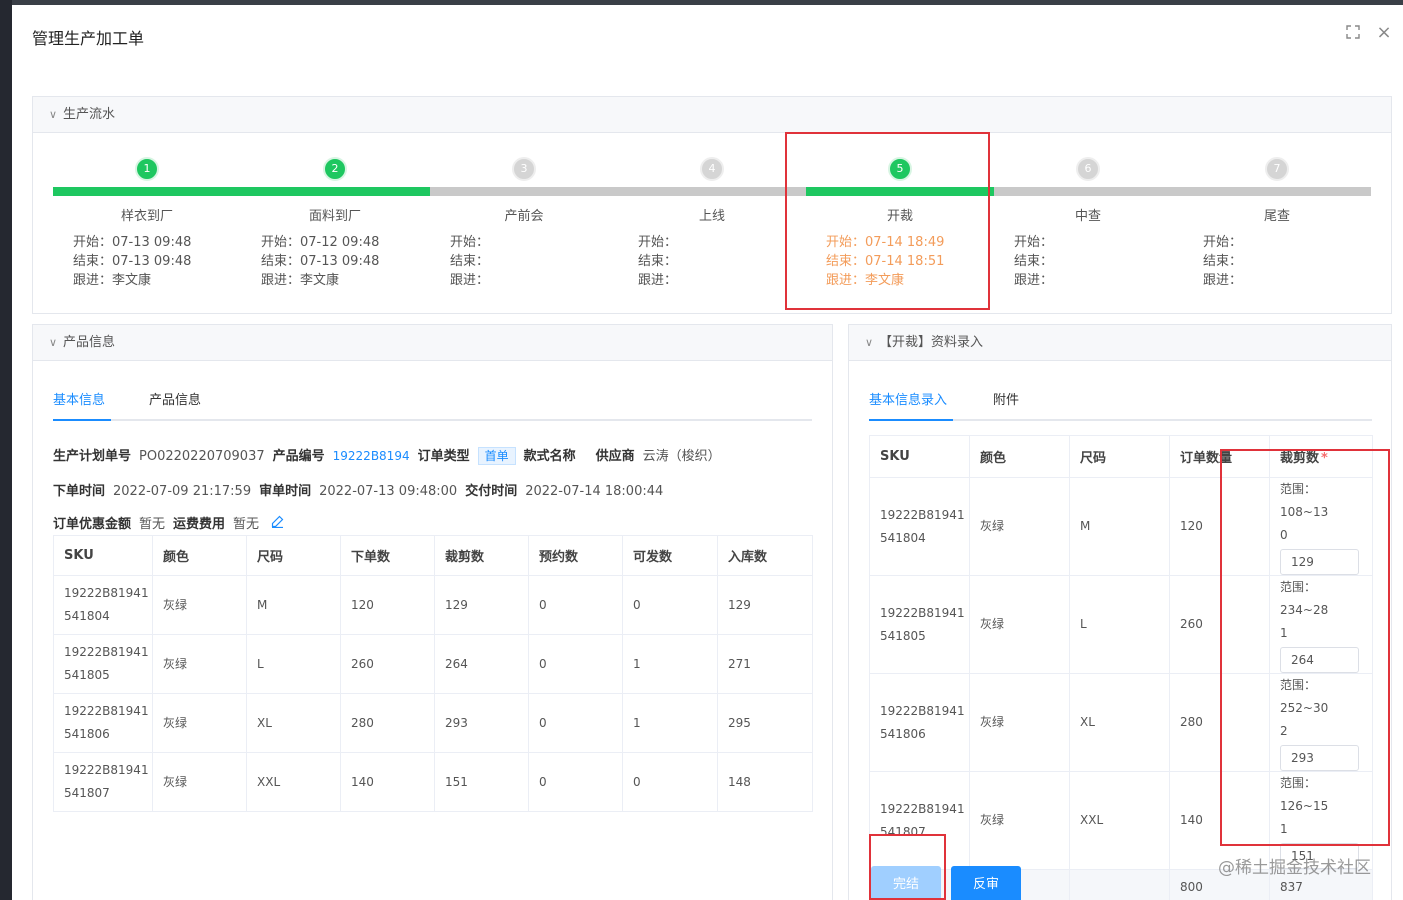 This screenshot has width=1403, height=900. Describe the element at coordinates (524, 169) in the screenshot. I see `step-number: 3` at that location.